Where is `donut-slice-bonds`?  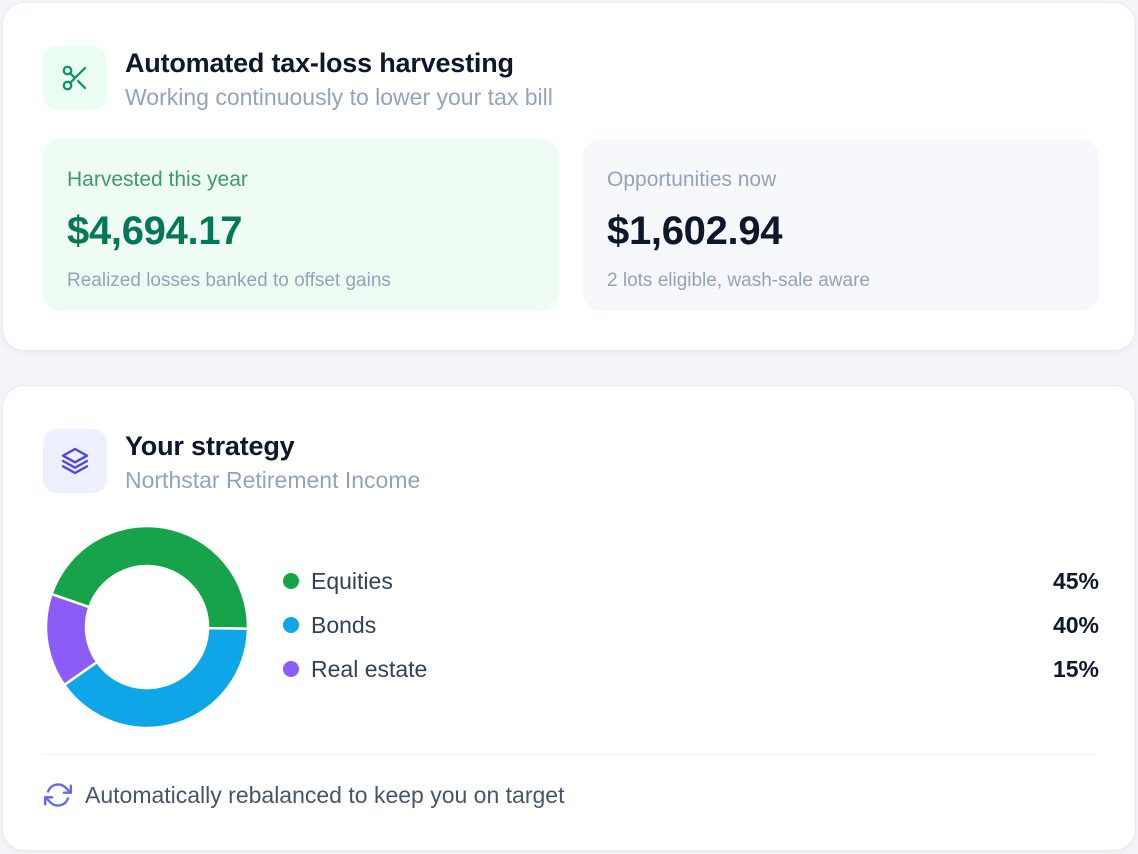
donut-slice-bonds is located at coordinates (156, 677).